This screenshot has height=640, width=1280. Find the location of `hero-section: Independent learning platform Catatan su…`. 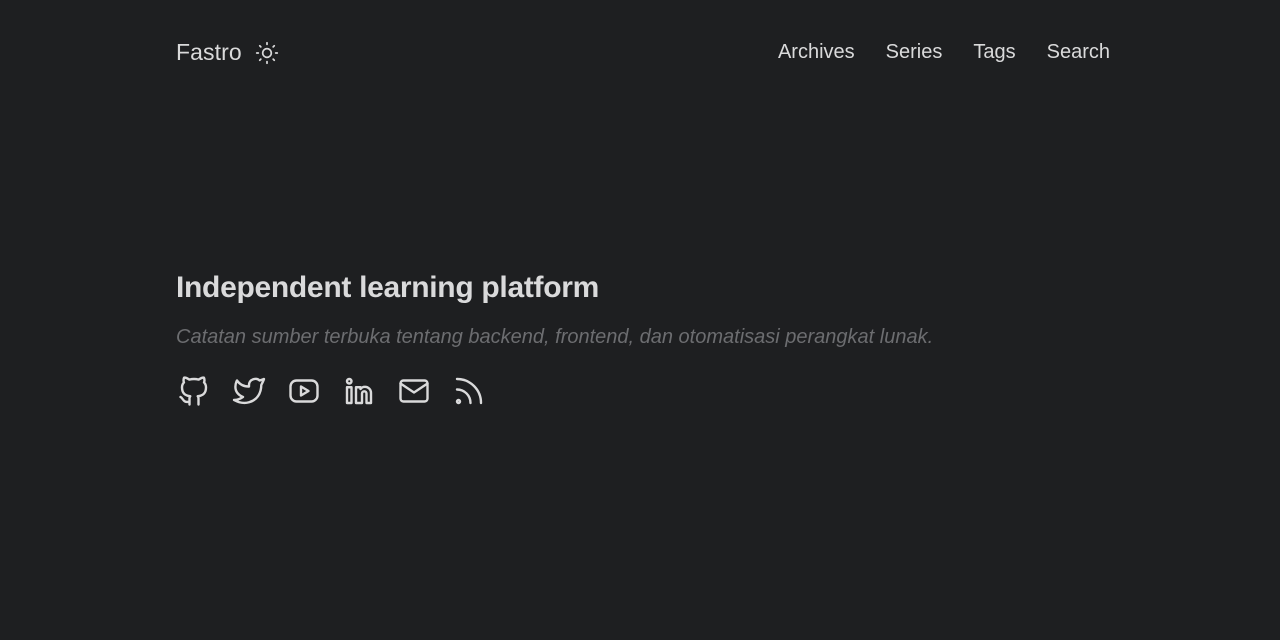

hero-section: Independent learning platform Catatan su… is located at coordinates (554, 338).